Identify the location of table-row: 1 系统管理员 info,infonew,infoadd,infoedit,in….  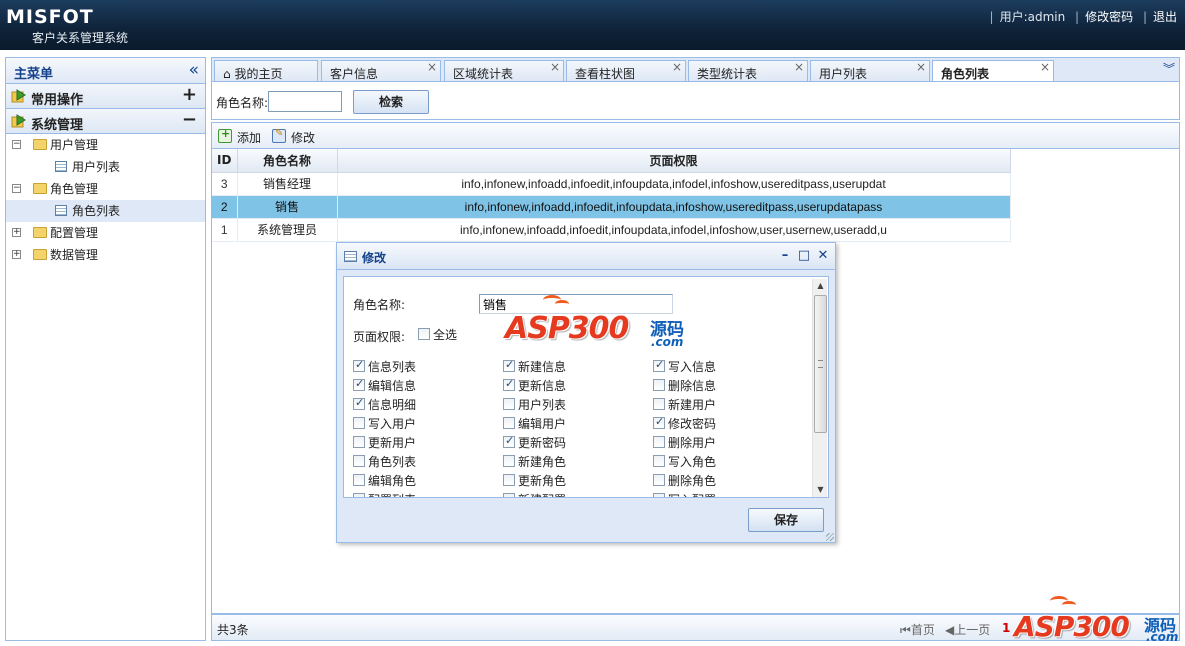
(611, 230).